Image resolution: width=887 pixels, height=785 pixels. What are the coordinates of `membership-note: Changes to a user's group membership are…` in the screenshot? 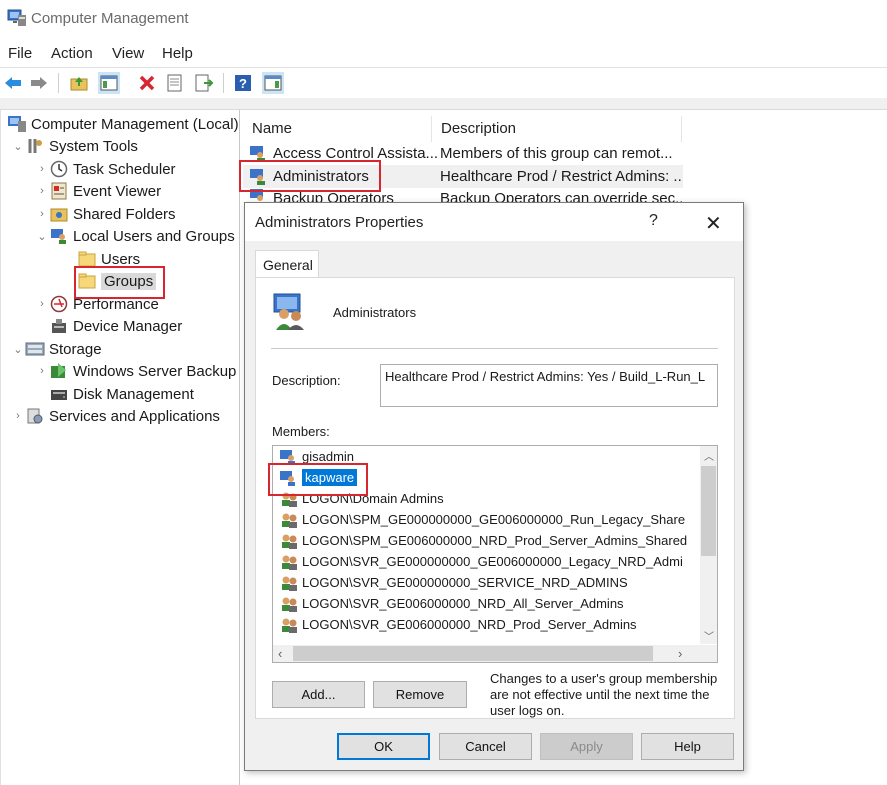 It's located at (604, 694).